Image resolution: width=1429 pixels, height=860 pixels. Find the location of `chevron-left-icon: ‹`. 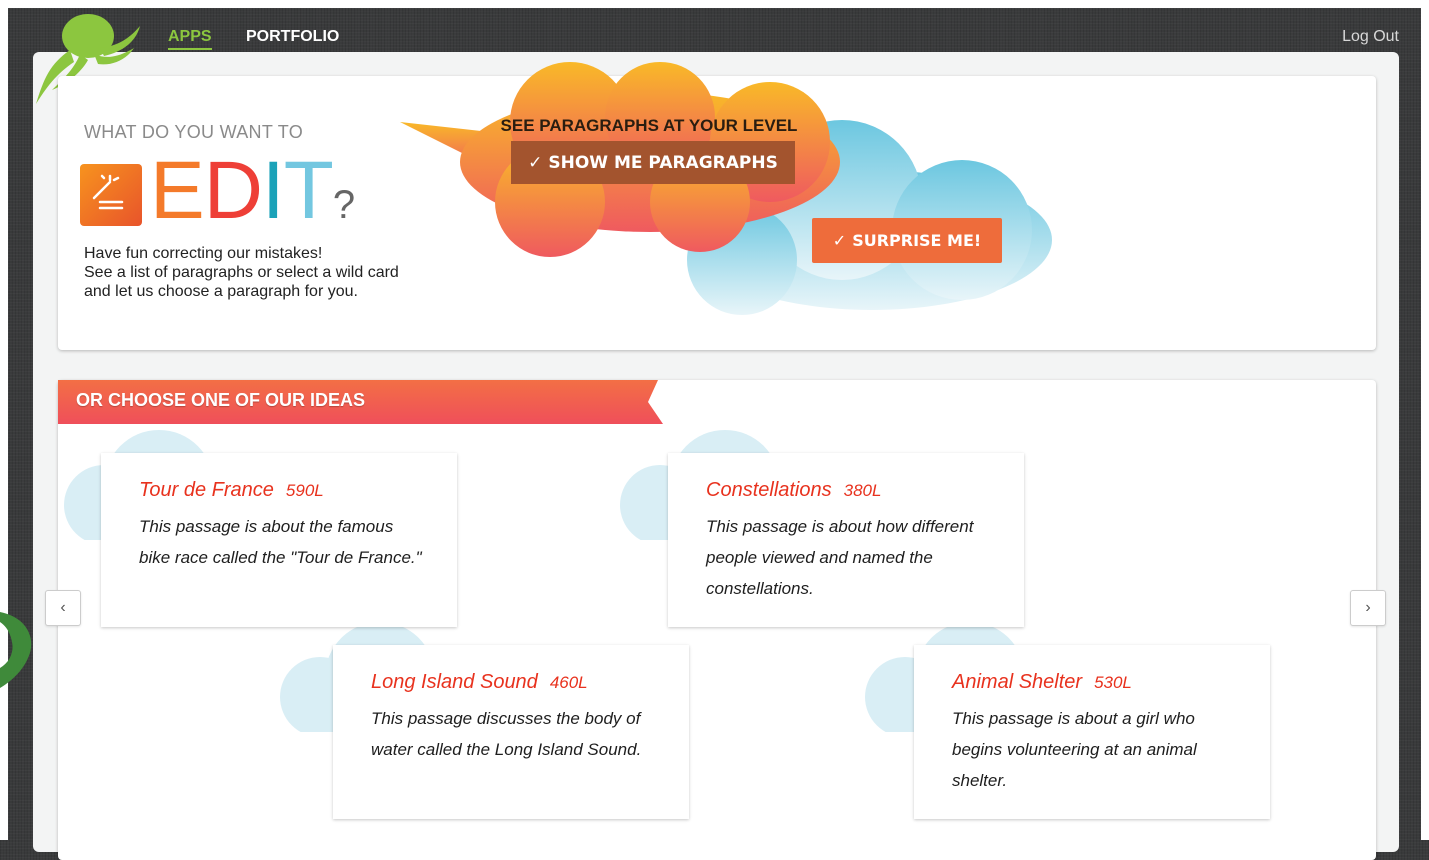

chevron-left-icon: ‹ is located at coordinates (63, 607).